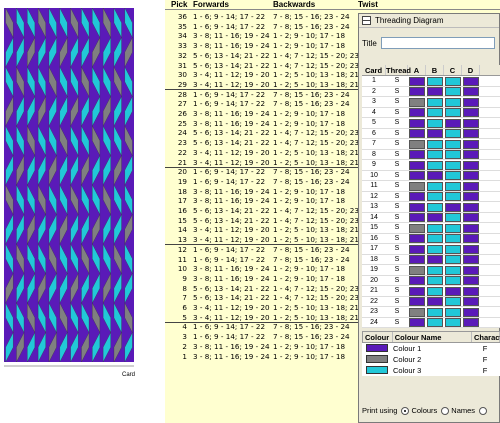 The width and height of the screenshot is (500, 423). What do you see at coordinates (431, 154) in the screenshot?
I see `card-row: 8S` at bounding box center [431, 154].